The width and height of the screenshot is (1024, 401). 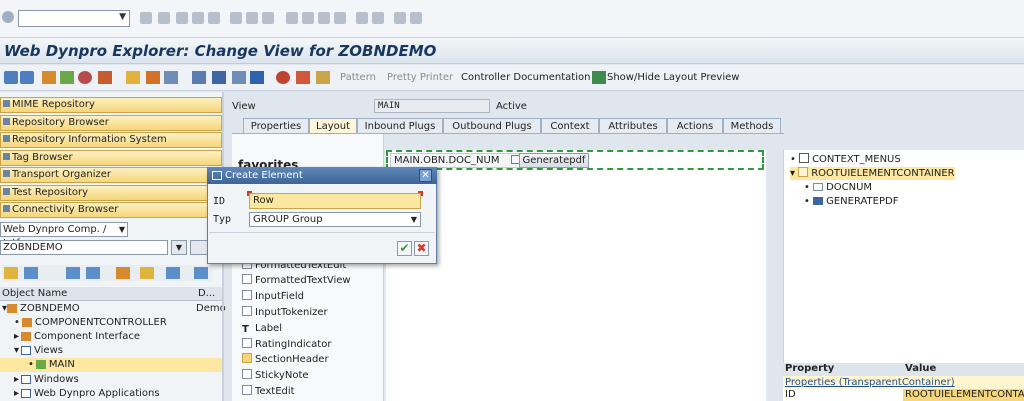 I want to click on last-page-icon, so click(x=340, y=18).